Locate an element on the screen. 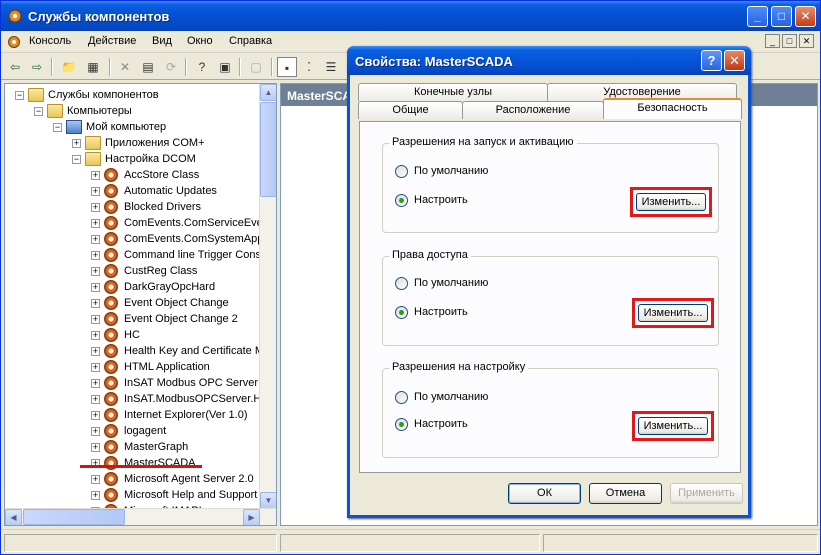 The width and height of the screenshot is (821, 555). back-icon: ⇦ is located at coordinates (15, 67).